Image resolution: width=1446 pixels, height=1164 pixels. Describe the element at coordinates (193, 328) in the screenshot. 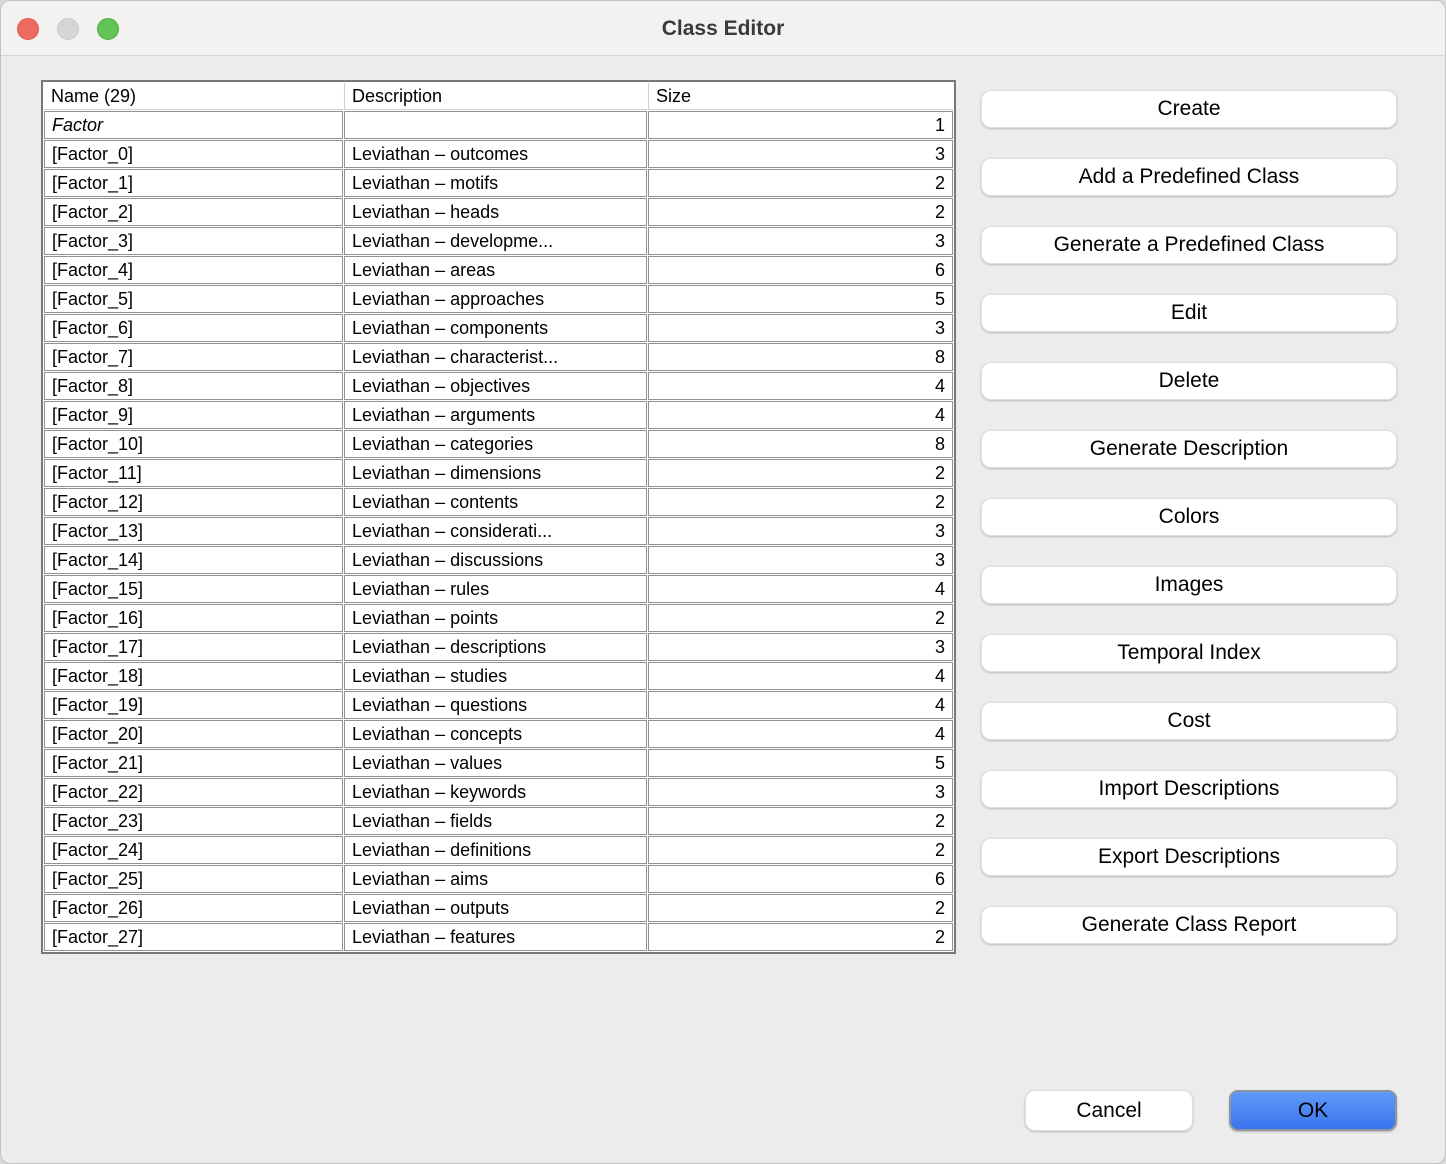

I see `cell-name: [Factor_6]` at that location.